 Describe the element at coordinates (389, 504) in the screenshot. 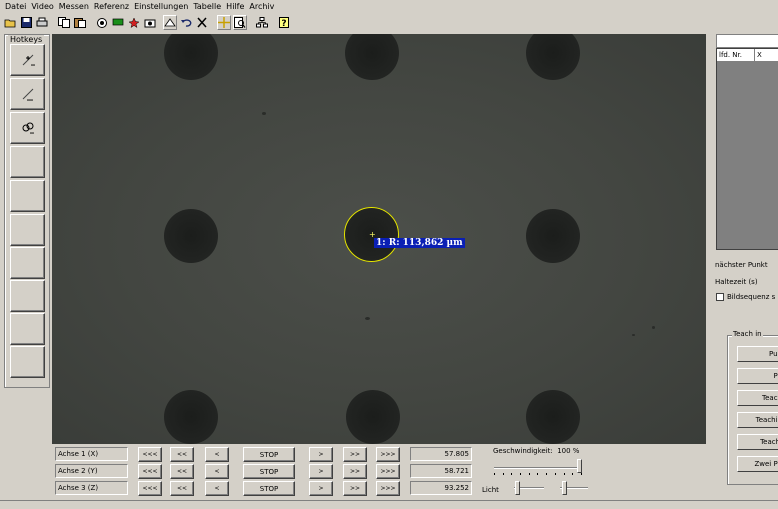

I see `status-bar` at that location.